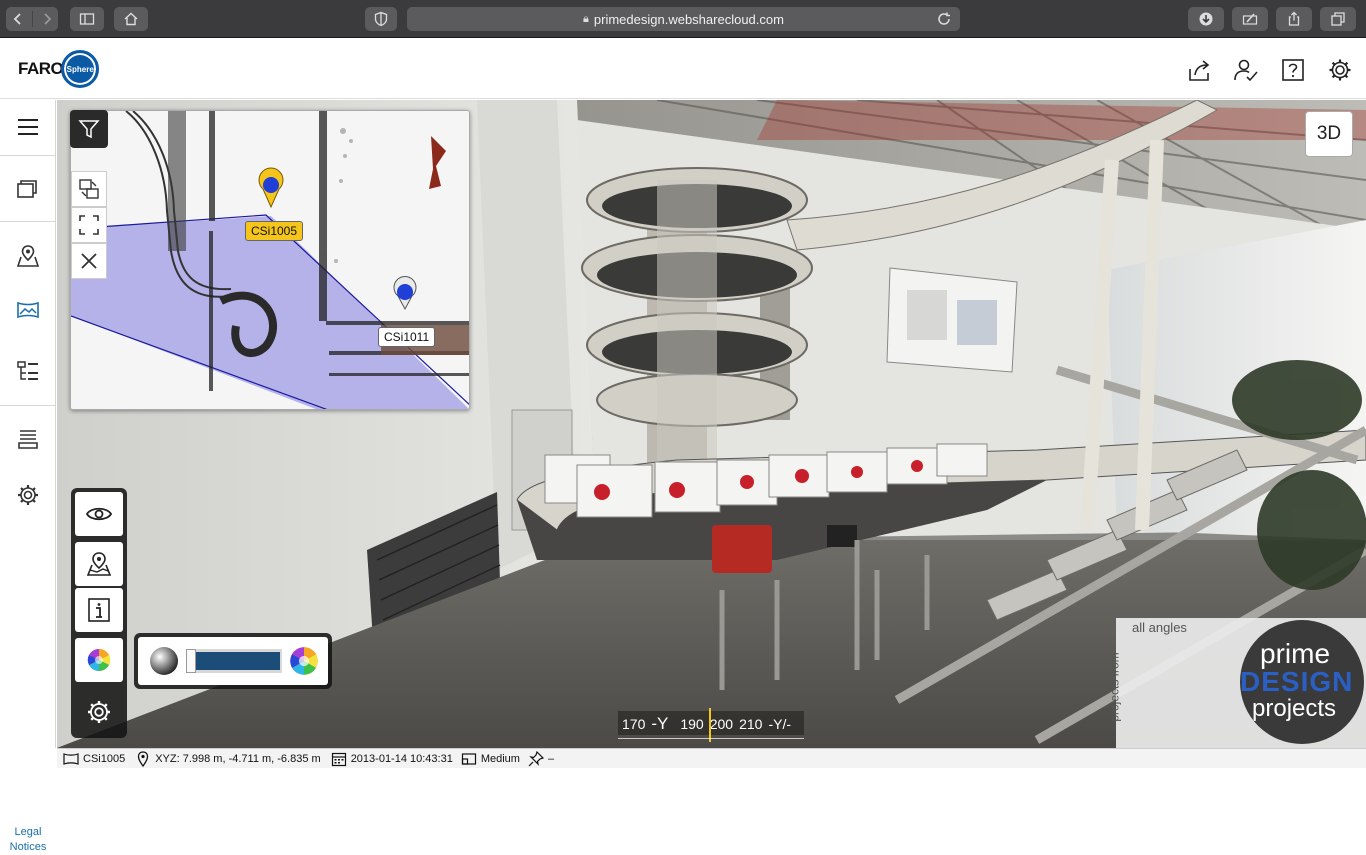  Describe the element at coordinates (551, 758) in the screenshot. I see `status-pin-value: –` at that location.